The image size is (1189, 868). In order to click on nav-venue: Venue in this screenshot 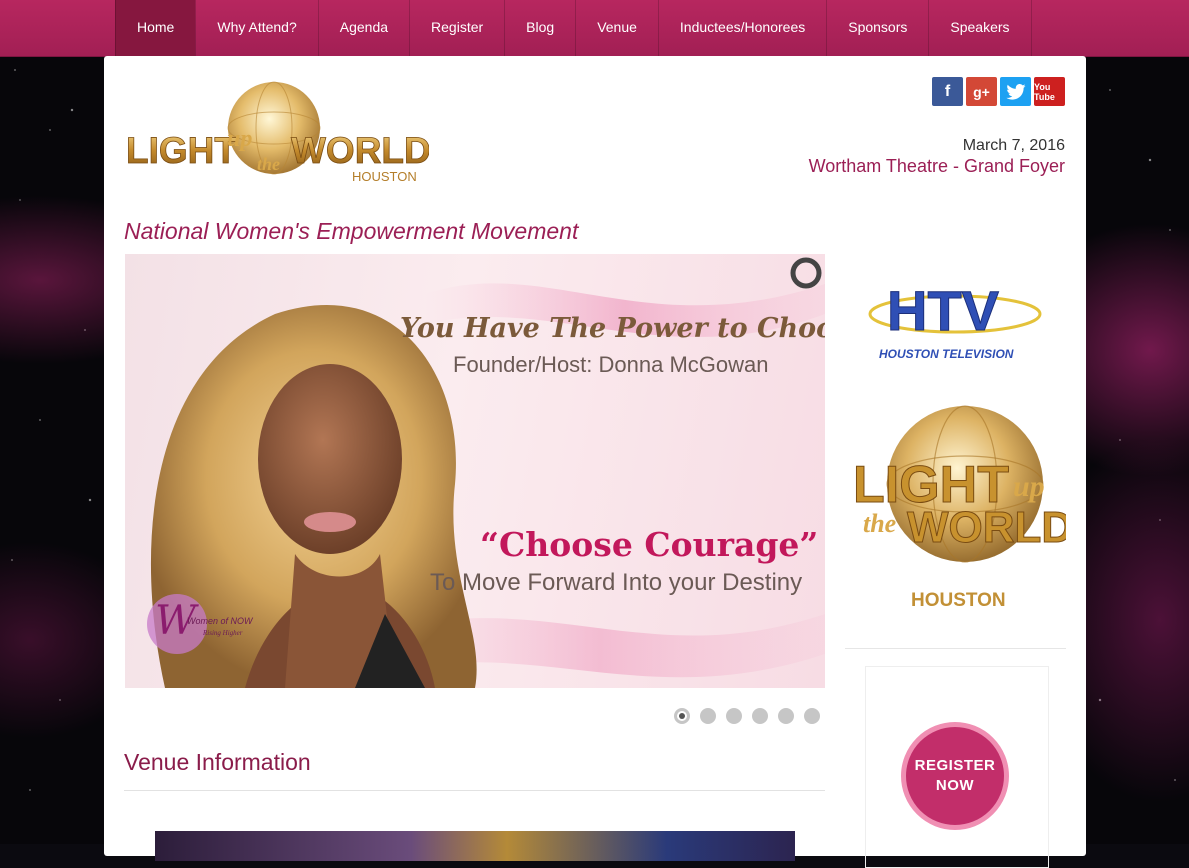, I will do `click(616, 28)`.